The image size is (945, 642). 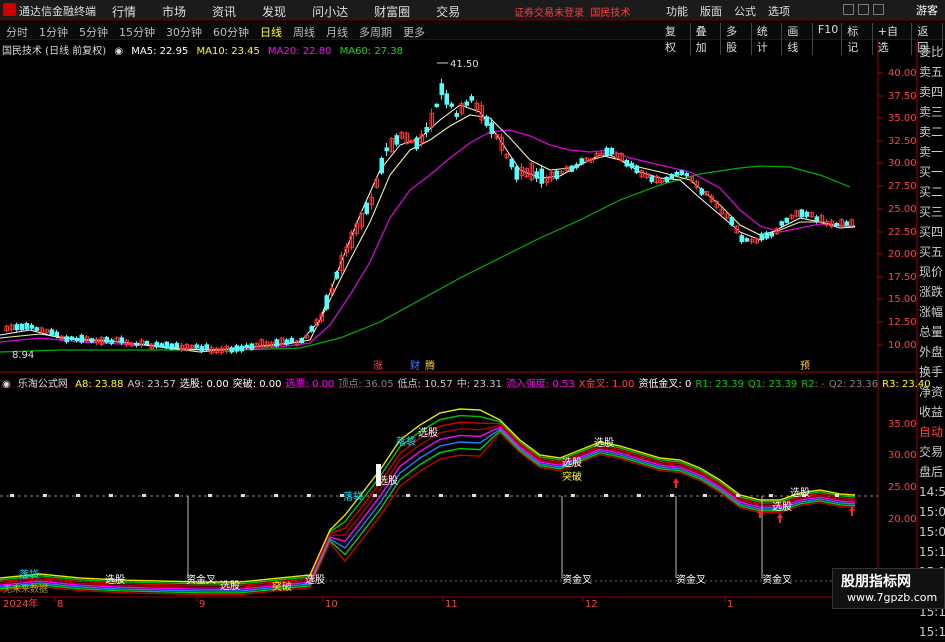 I want to click on quote-item: 现价, so click(x=932, y=272).